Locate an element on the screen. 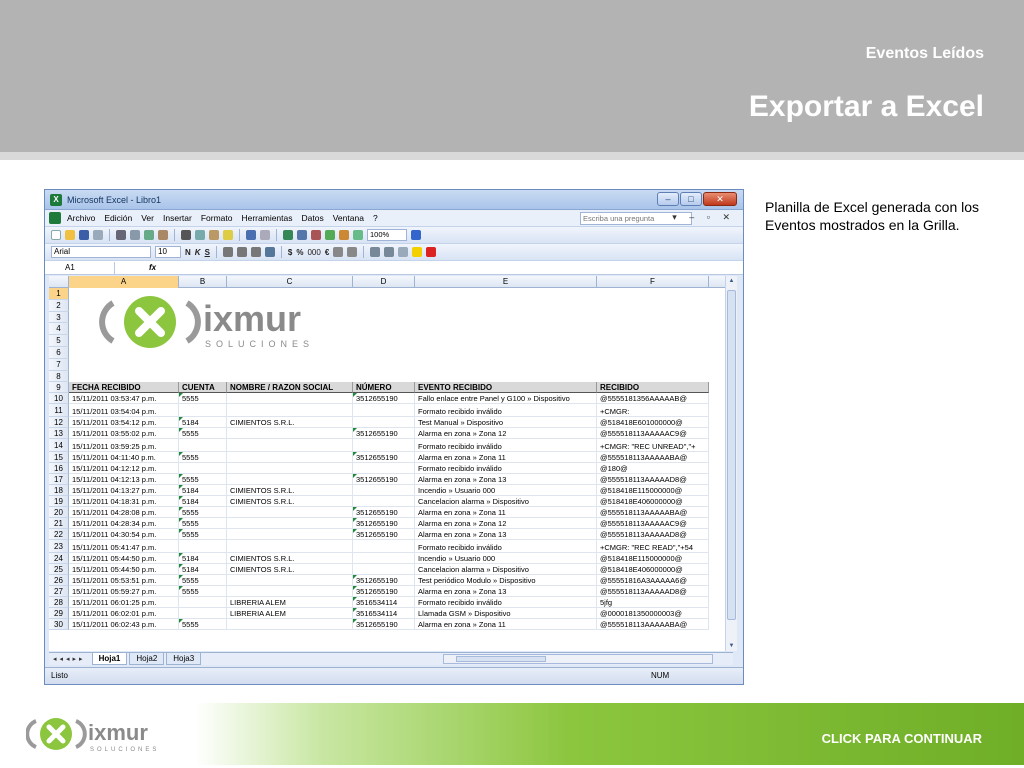  row-header: 23 is located at coordinates (59, 547).